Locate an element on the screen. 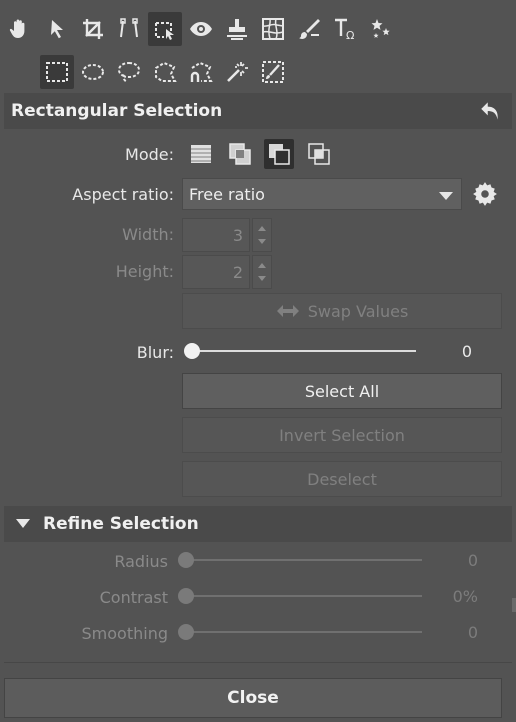 This screenshot has width=516, height=722. brush-select-icon is located at coordinates (273, 72).